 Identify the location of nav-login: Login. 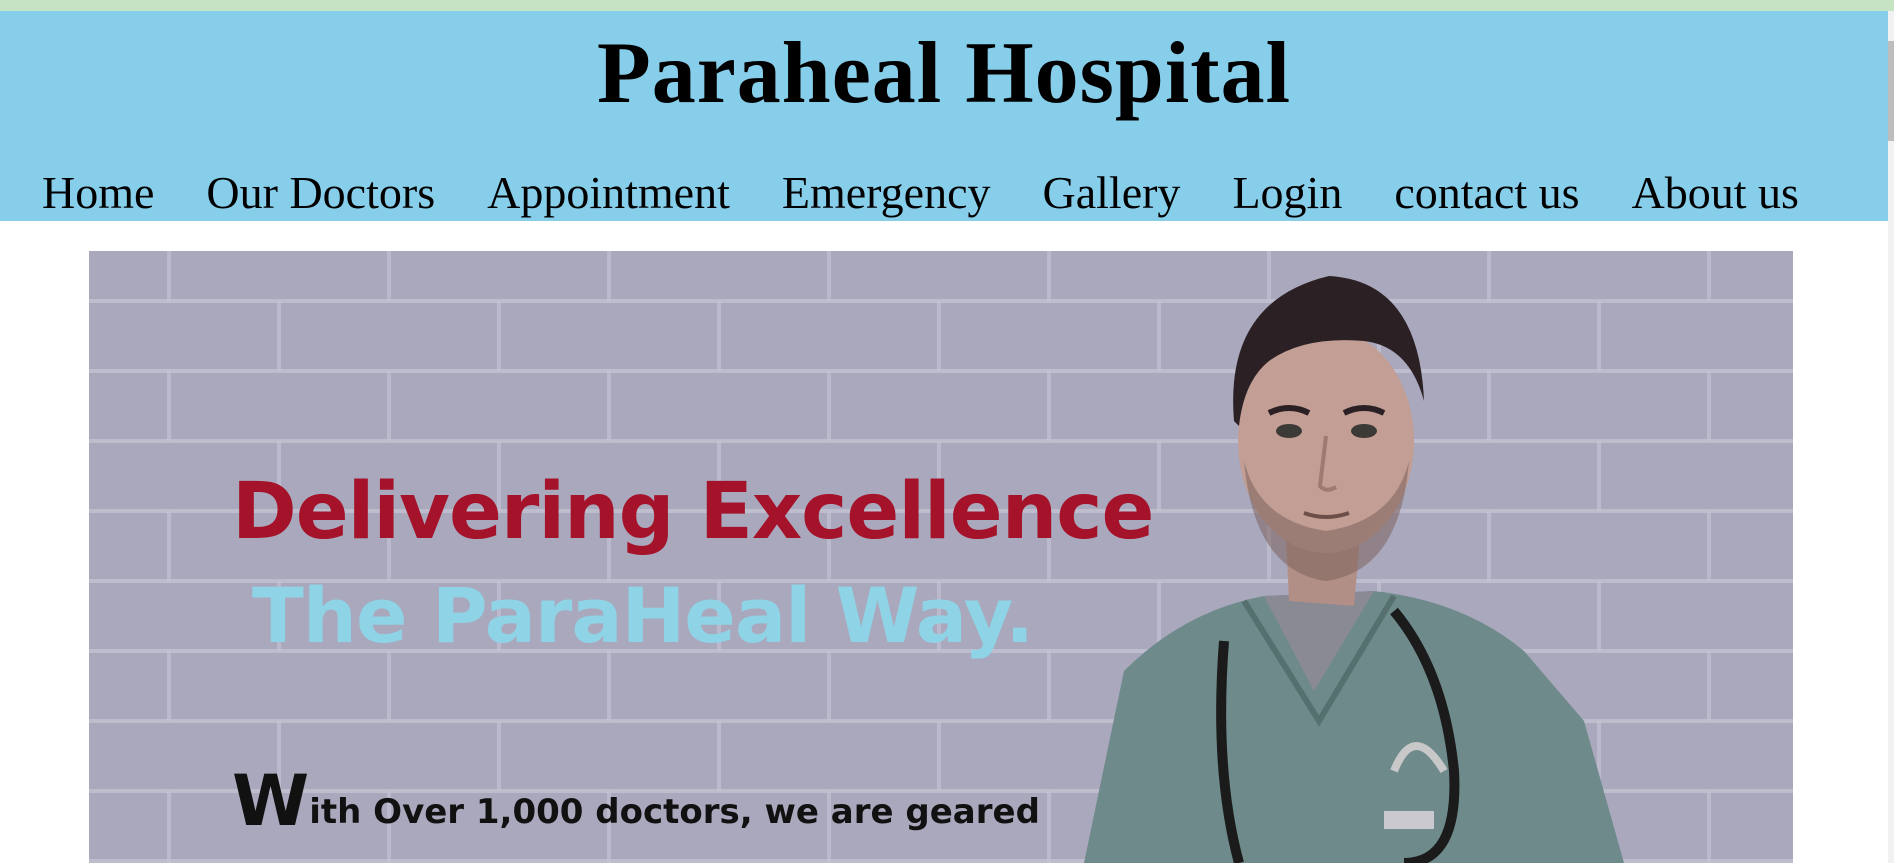
(1287, 192).